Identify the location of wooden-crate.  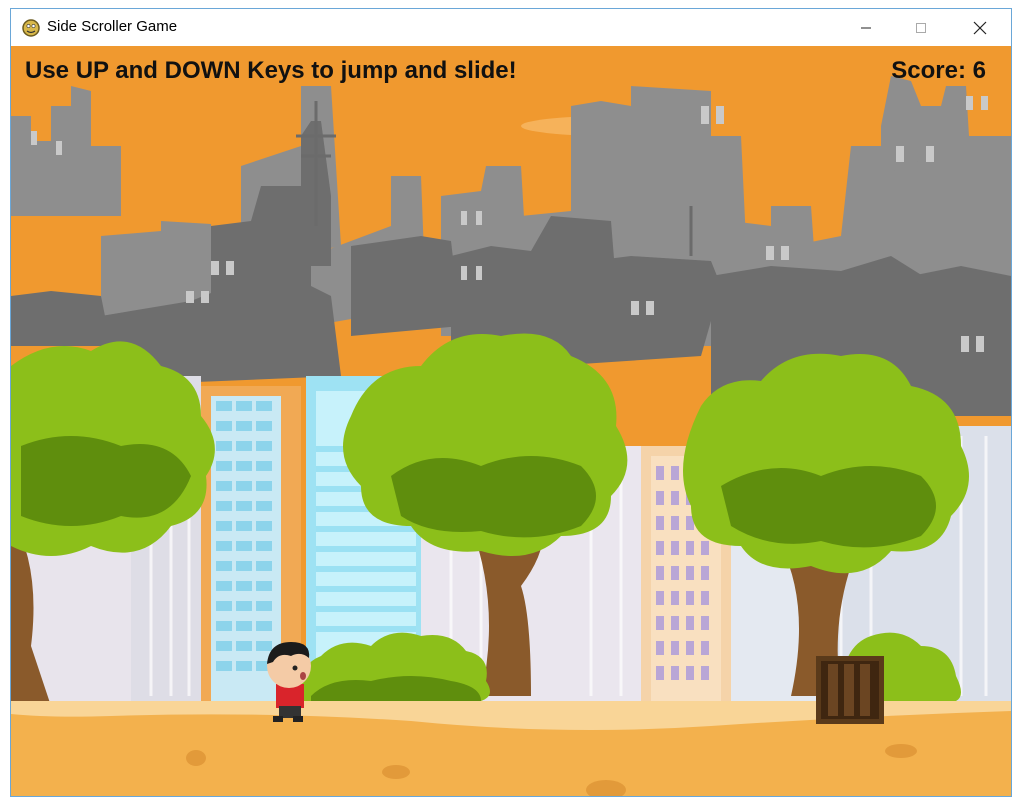
(850, 690).